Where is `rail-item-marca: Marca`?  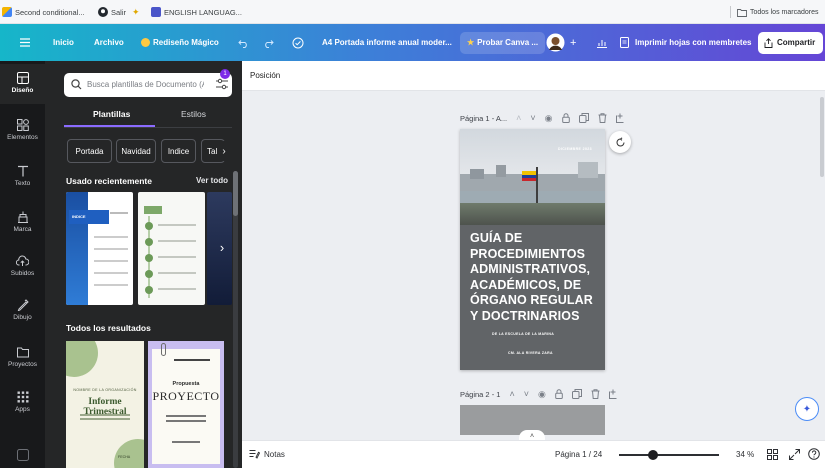
rail-item-marca: Marca is located at coordinates (22, 222).